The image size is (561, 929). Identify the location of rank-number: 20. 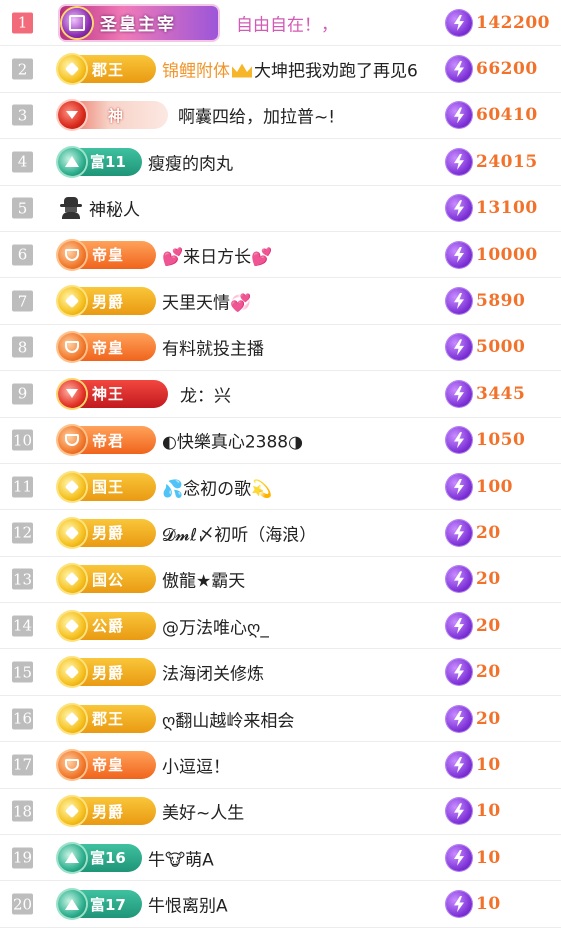
(22, 904).